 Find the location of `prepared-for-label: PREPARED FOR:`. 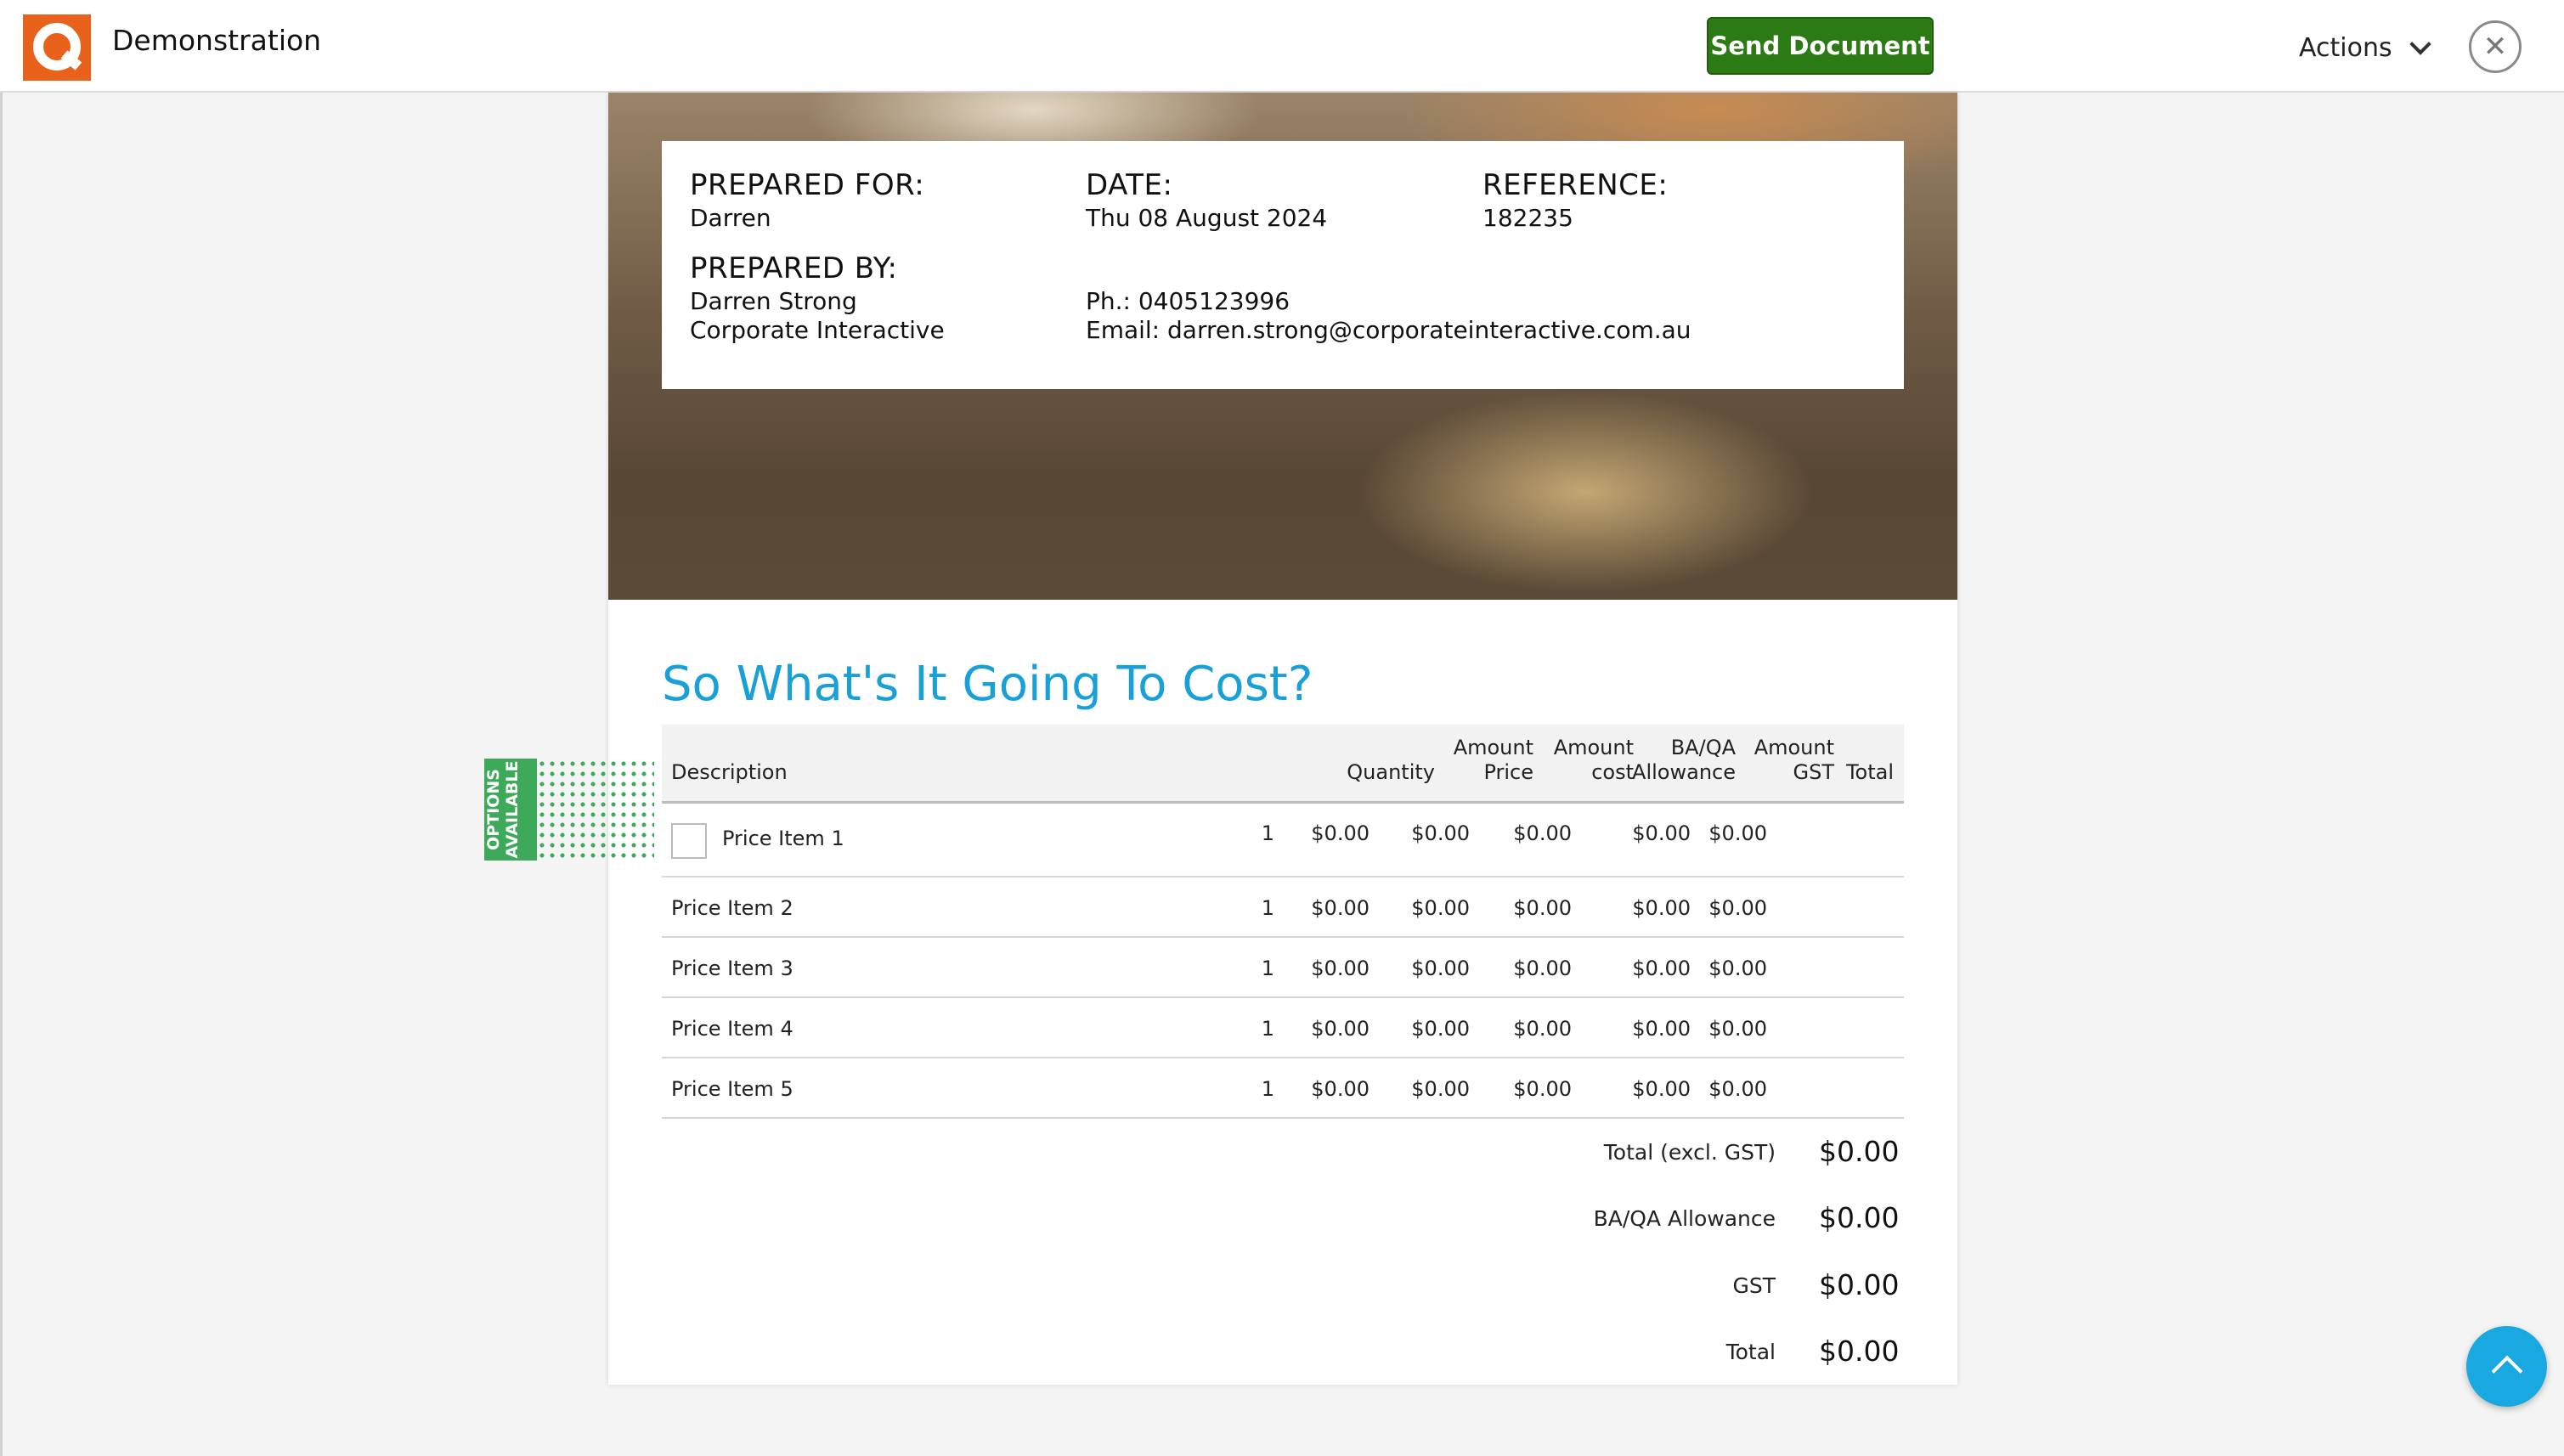

prepared-for-label: PREPARED FOR: is located at coordinates (807, 185).